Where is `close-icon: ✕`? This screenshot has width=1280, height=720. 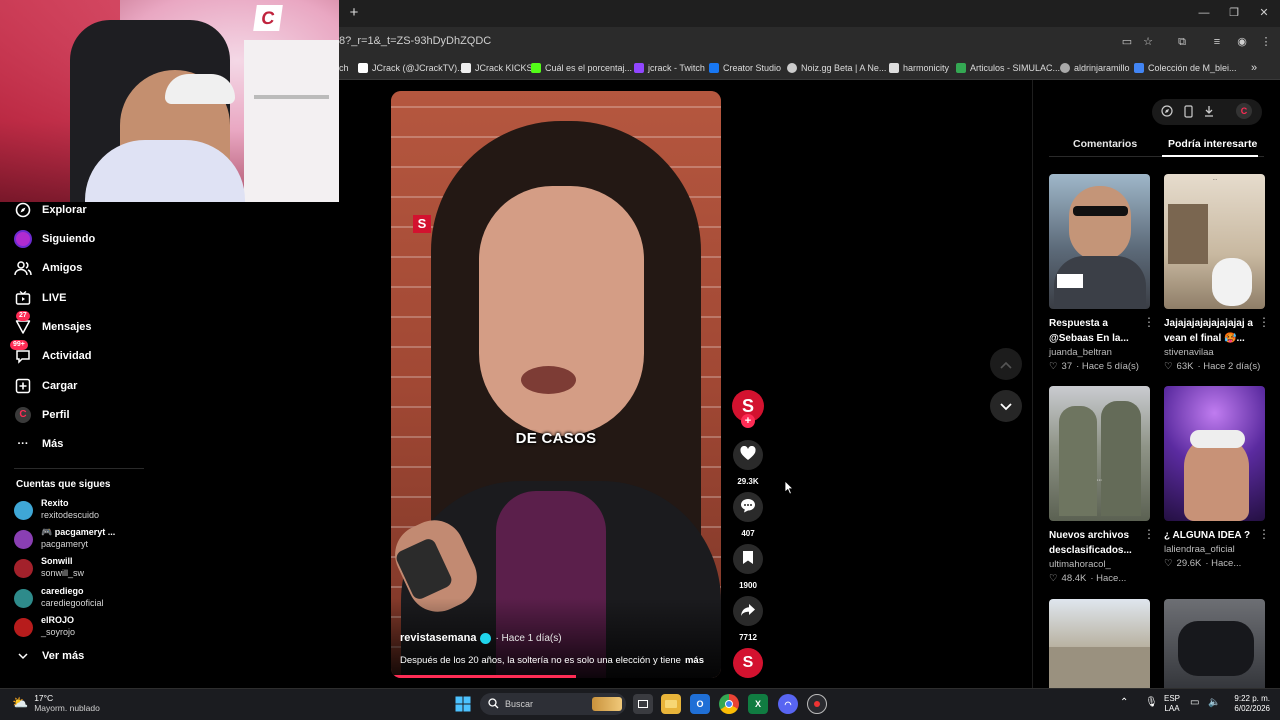 close-icon: ✕ is located at coordinates (1264, 13).